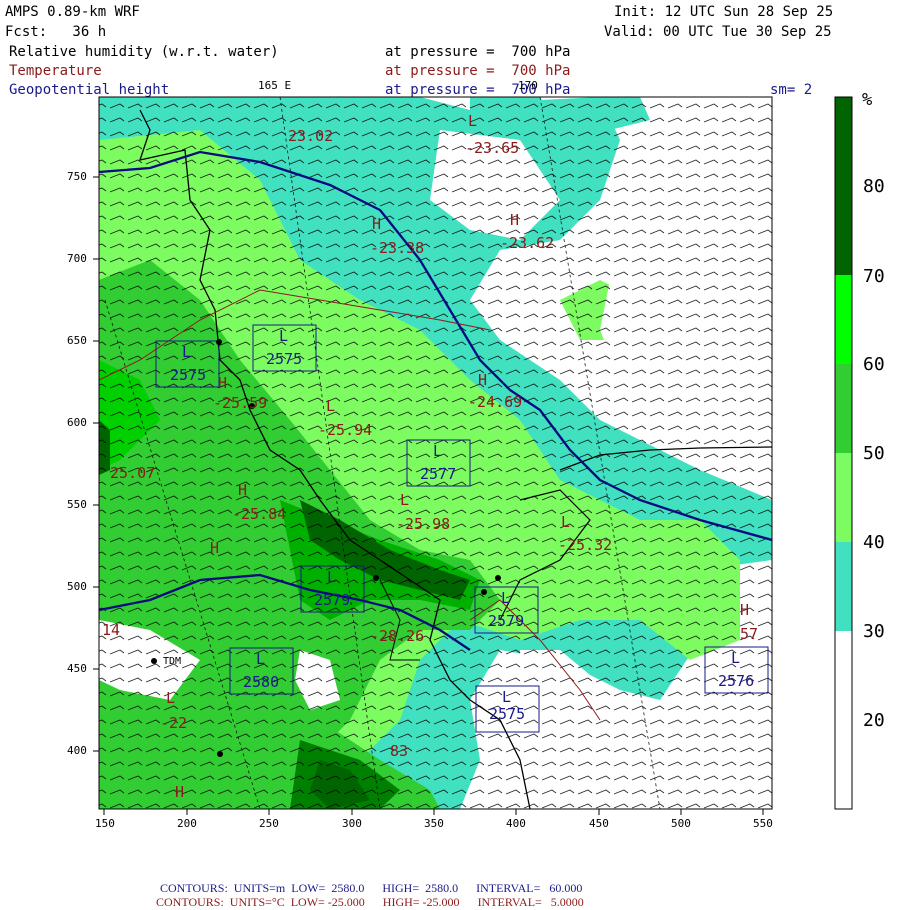  What do you see at coordinates (763, 823) in the screenshot?
I see `x-tick-550: 550` at bounding box center [763, 823].